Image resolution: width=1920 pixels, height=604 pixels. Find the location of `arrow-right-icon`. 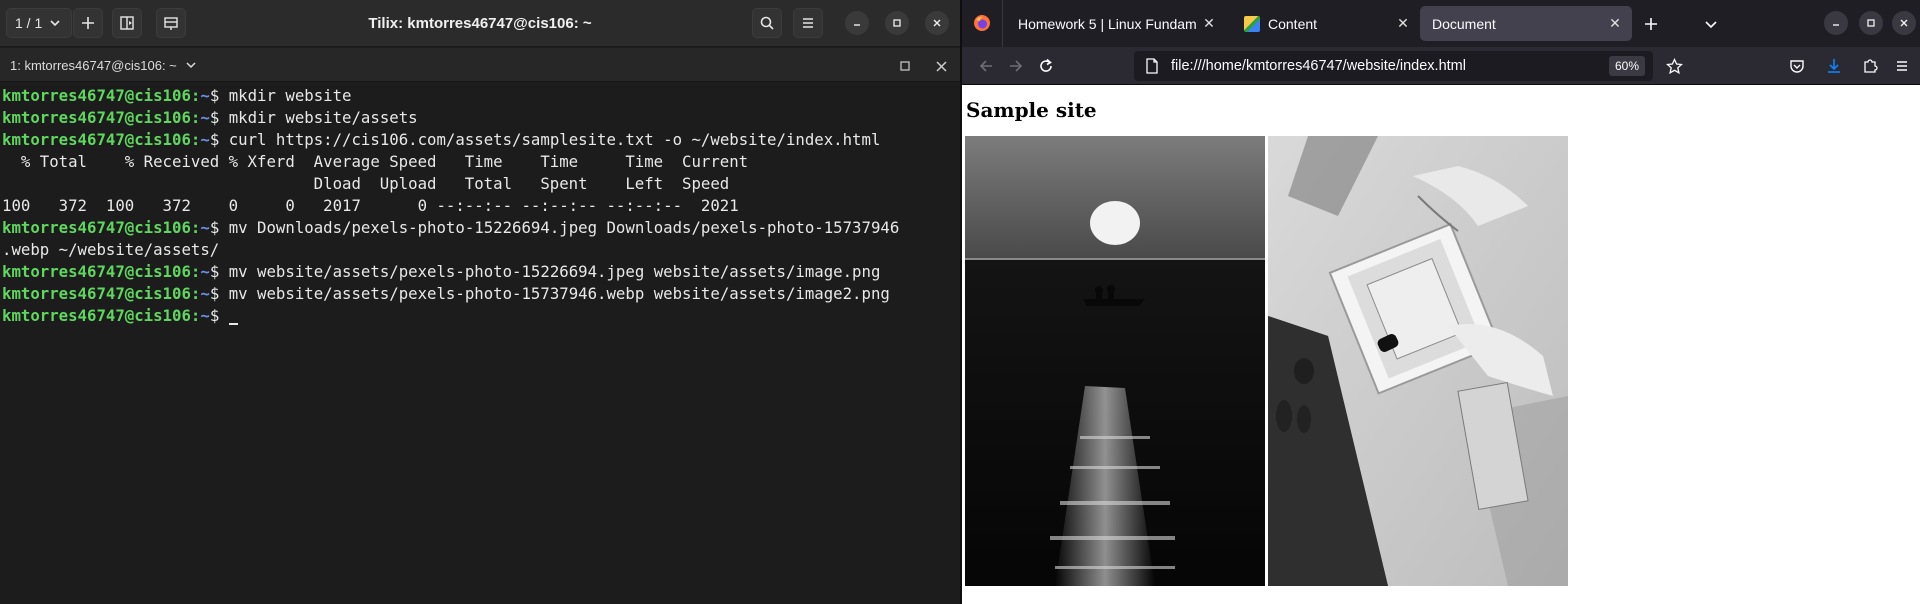

arrow-right-icon is located at coordinates (1016, 66).